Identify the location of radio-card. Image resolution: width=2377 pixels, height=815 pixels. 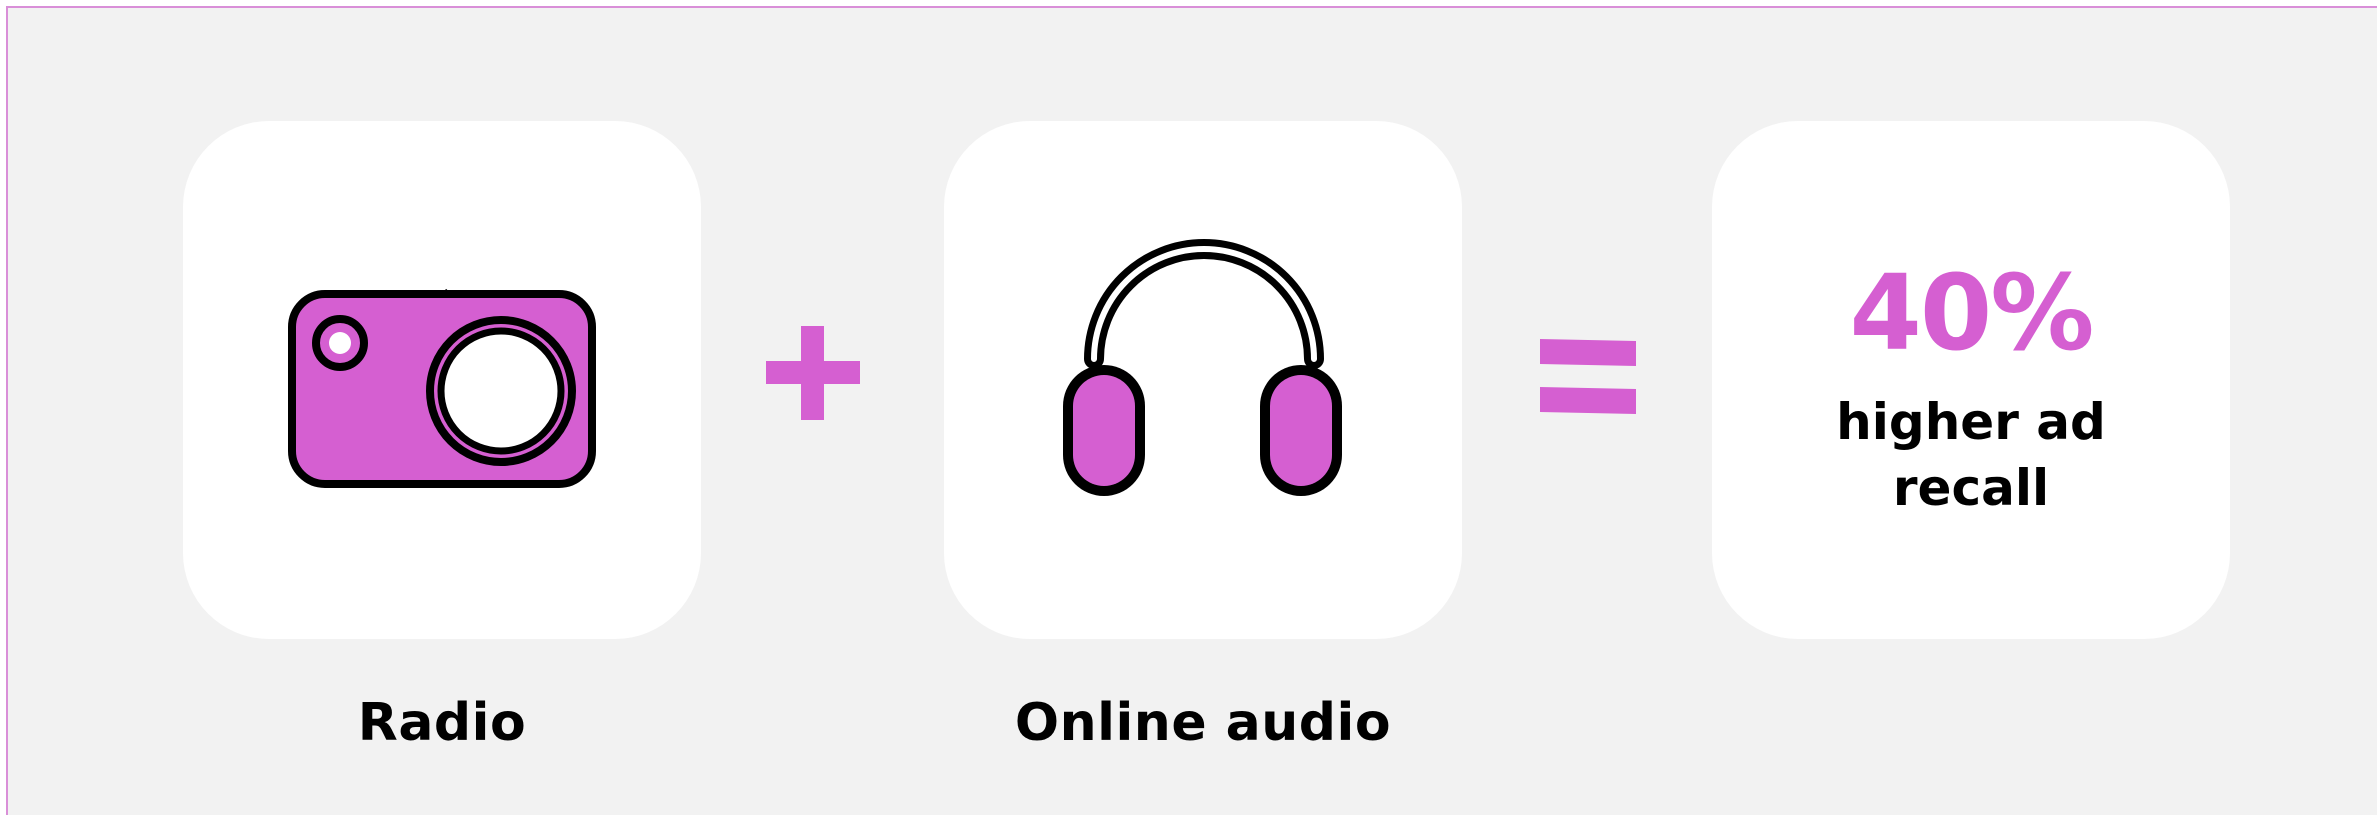
(442, 380).